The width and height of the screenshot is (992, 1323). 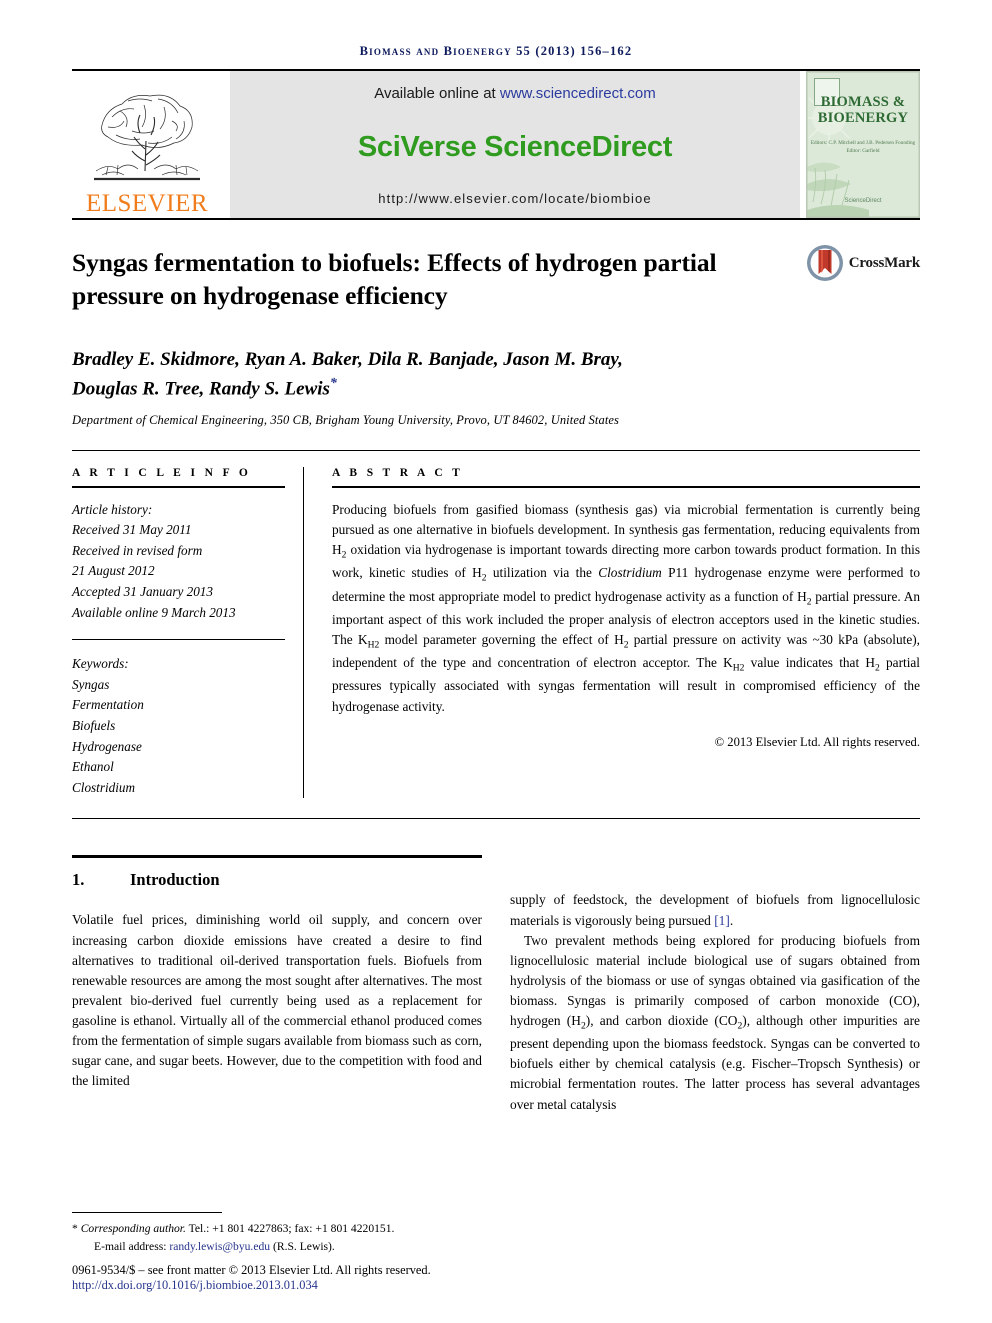 I want to click on elsevier-logo: ELSEVIER, so click(x=147, y=144).